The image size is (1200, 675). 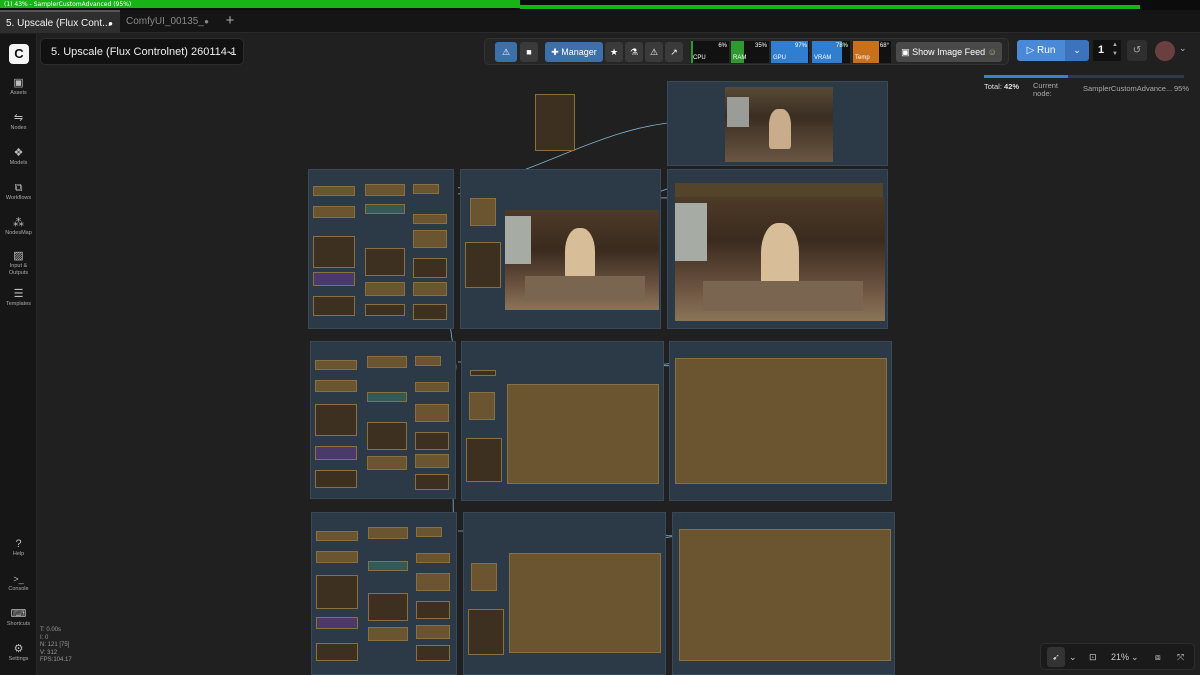 What do you see at coordinates (1165, 51) in the screenshot?
I see `avatar` at bounding box center [1165, 51].